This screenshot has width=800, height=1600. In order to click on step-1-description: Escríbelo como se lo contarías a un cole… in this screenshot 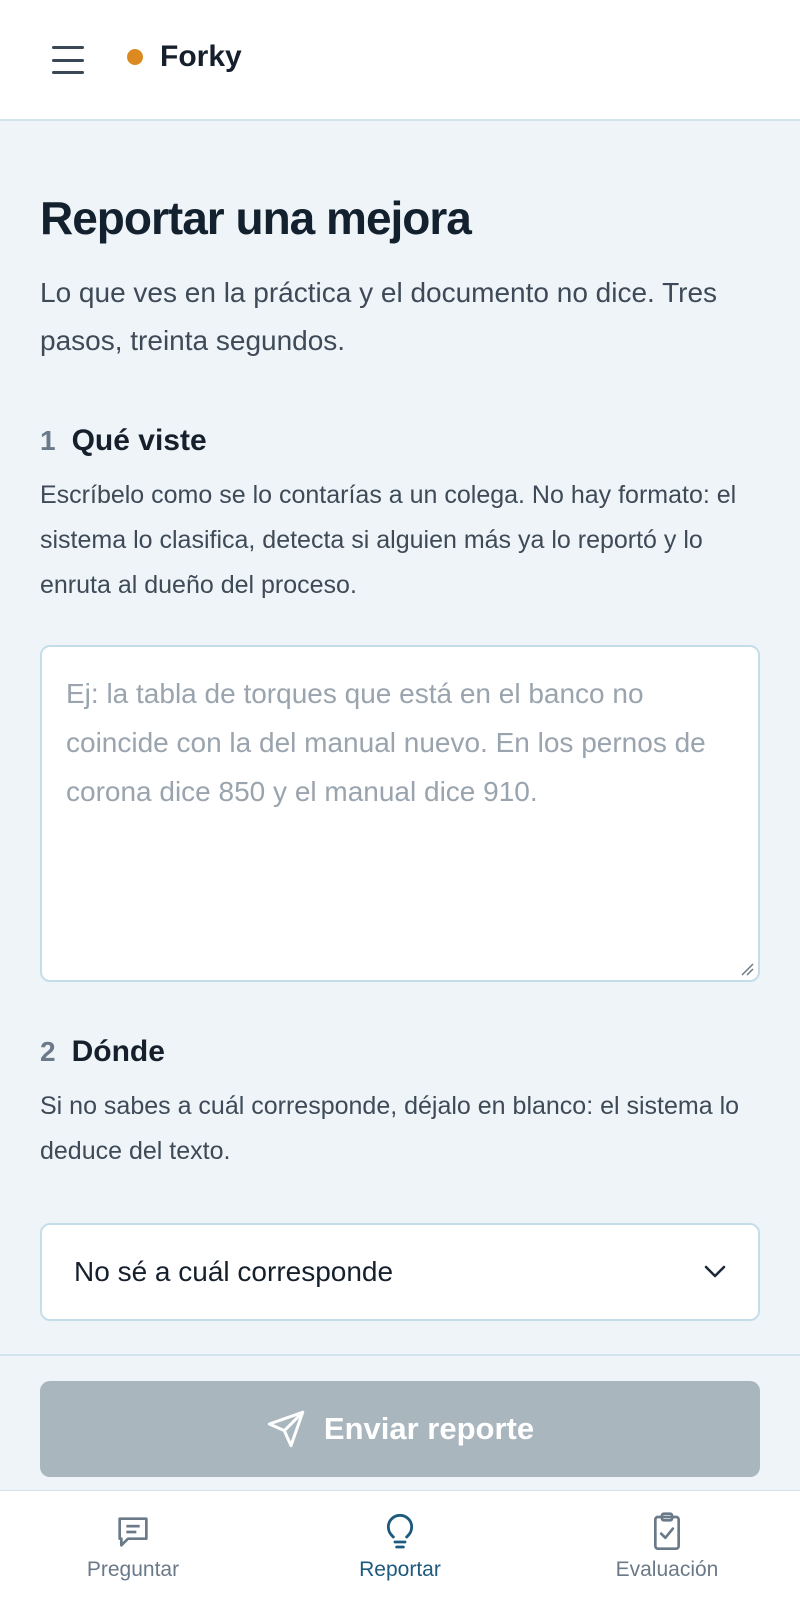, I will do `click(388, 540)`.